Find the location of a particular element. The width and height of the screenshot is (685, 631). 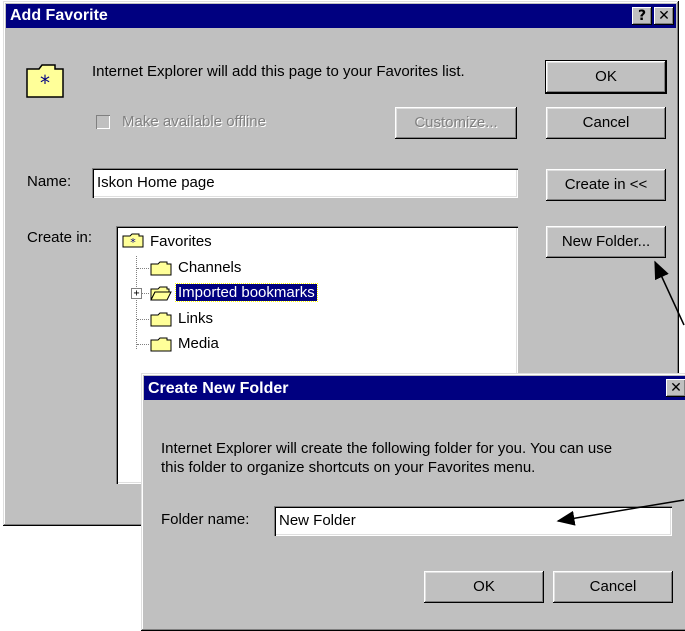

tree-node-label: Links is located at coordinates (196, 318).